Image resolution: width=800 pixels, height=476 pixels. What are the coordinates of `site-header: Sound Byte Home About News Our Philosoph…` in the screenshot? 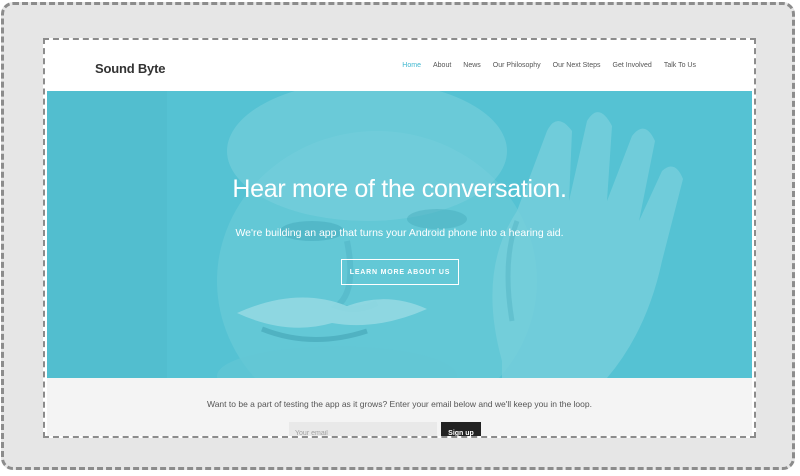 It's located at (399, 66).